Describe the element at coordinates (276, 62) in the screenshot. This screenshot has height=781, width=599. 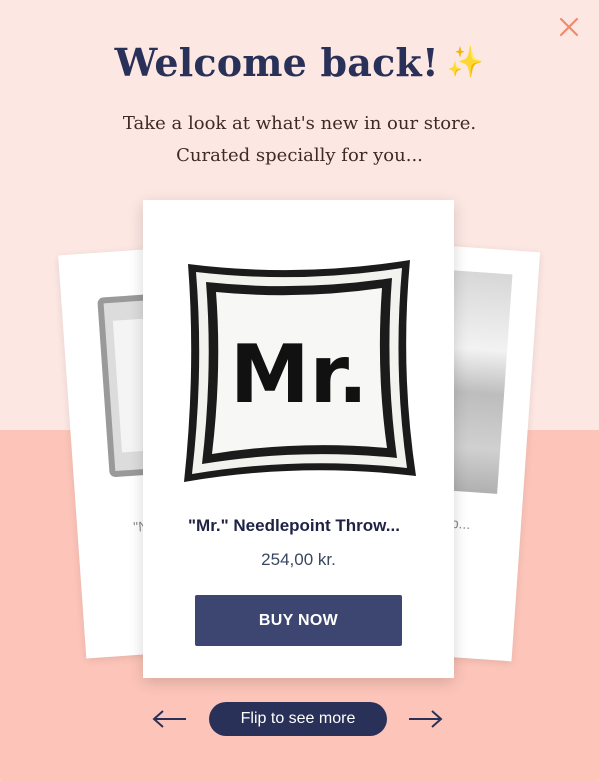
I see `popup-title-text: Welcome back!` at that location.